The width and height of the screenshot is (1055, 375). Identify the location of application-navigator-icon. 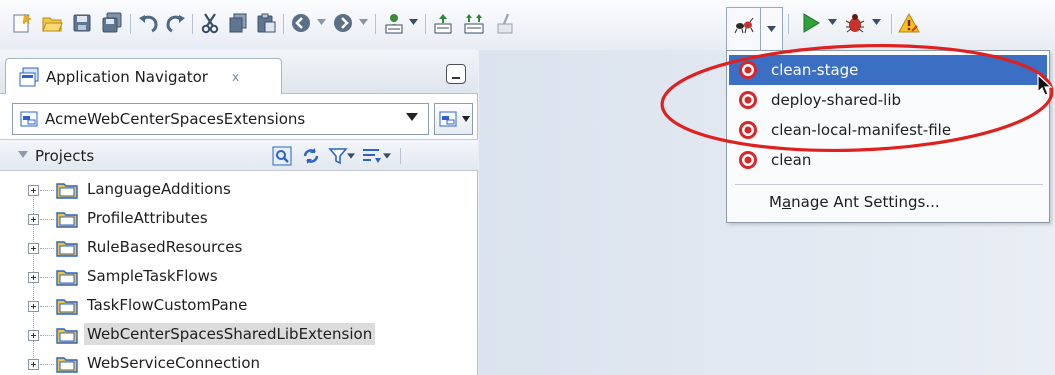
(29, 76).